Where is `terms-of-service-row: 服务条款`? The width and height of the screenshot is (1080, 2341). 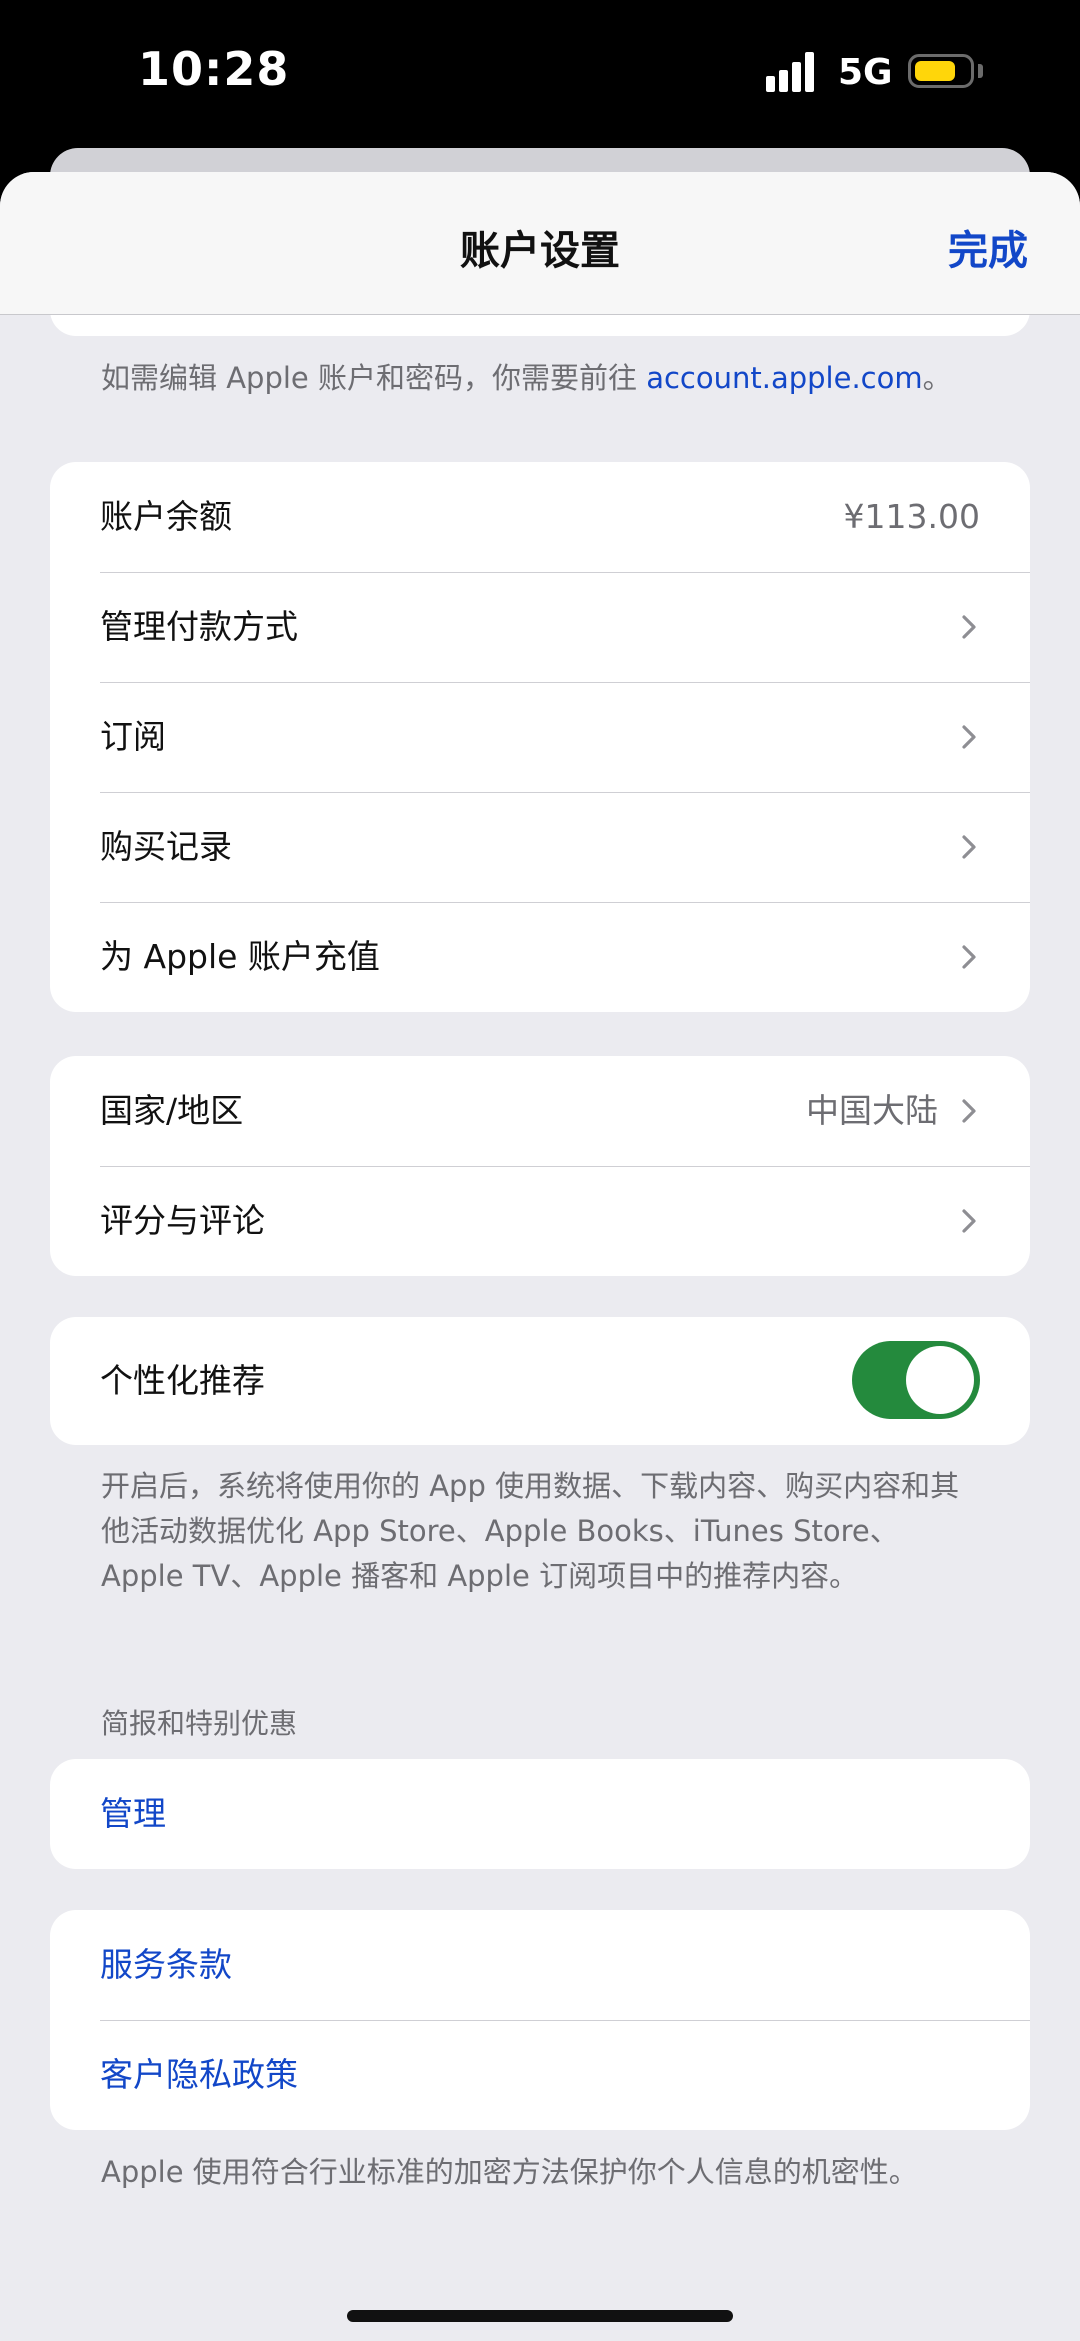 terms-of-service-row: 服务条款 is located at coordinates (540, 1965).